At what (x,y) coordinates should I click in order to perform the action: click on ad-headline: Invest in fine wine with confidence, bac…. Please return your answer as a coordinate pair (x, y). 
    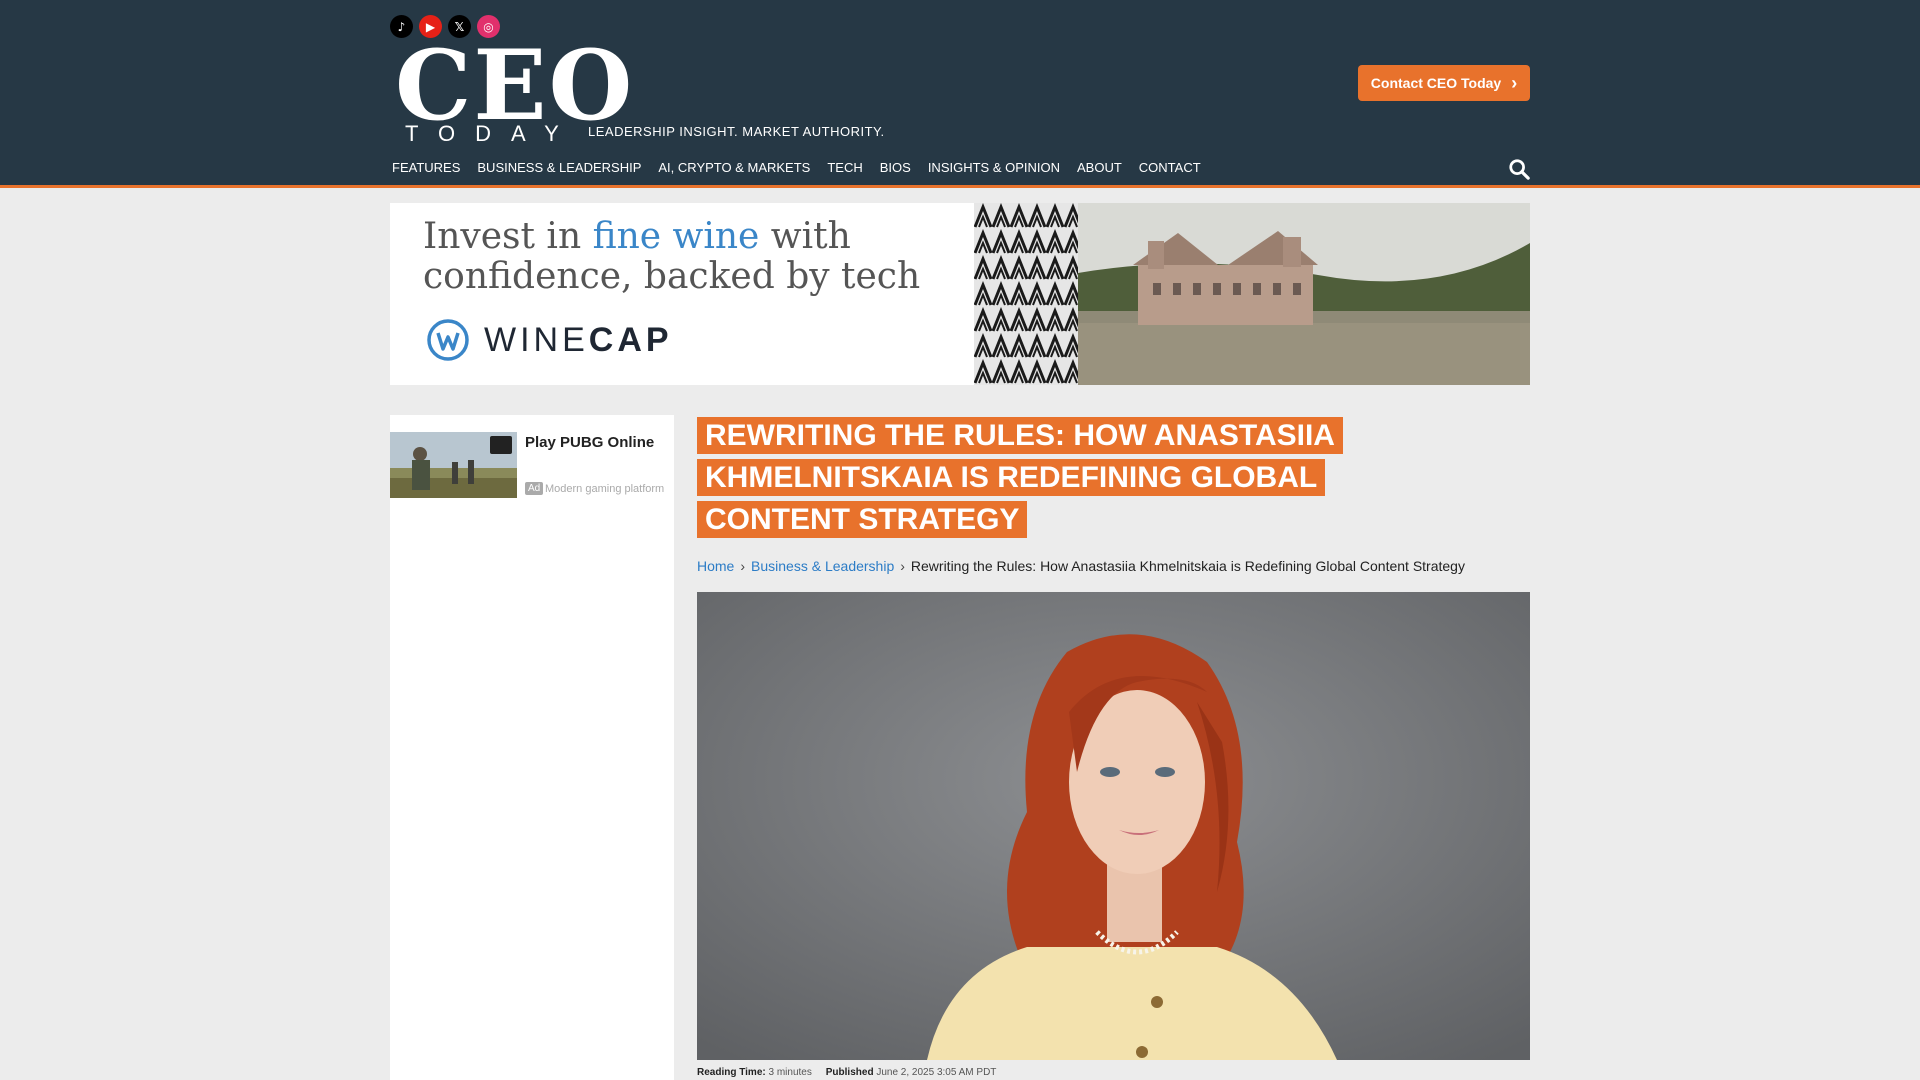
    Looking at the image, I should click on (671, 257).